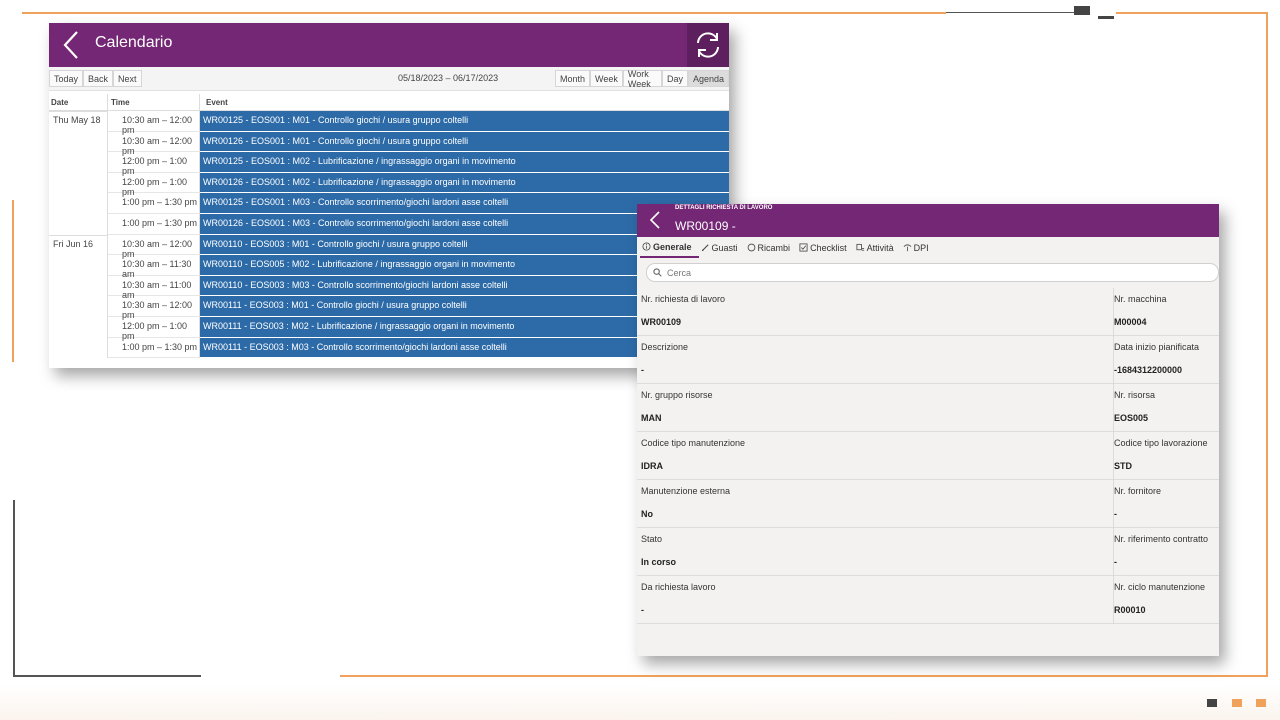 This screenshot has height=720, width=1280. I want to click on detail-field: Nr. macchina M00004, so click(1166, 312).